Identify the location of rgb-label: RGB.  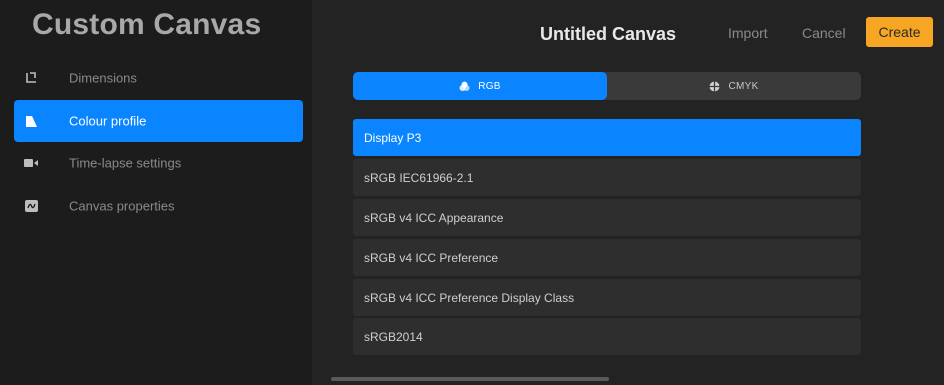
(489, 86).